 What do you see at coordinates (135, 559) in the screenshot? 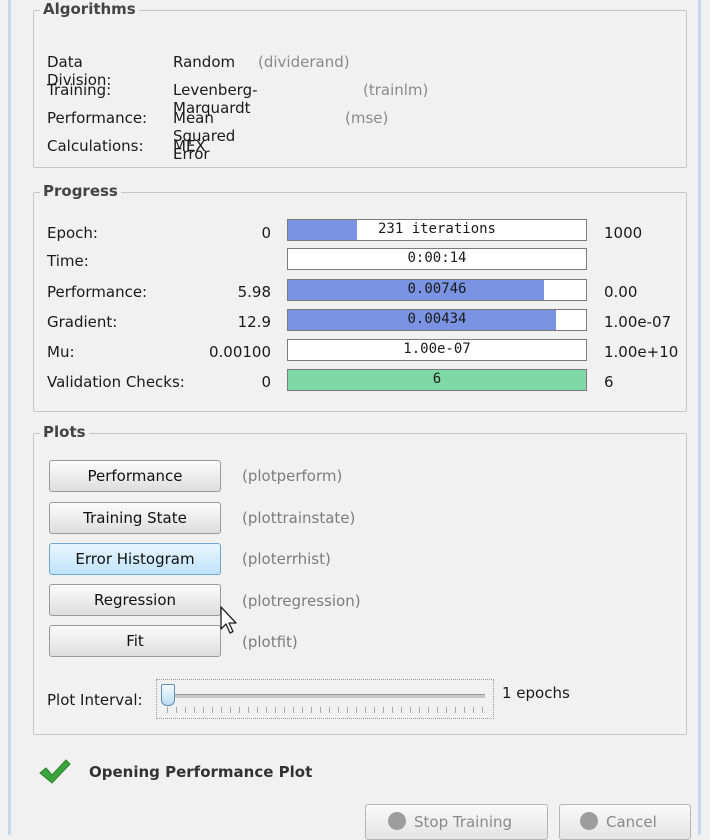
I see `error-histogram-plot-button: Error Histogram` at bounding box center [135, 559].